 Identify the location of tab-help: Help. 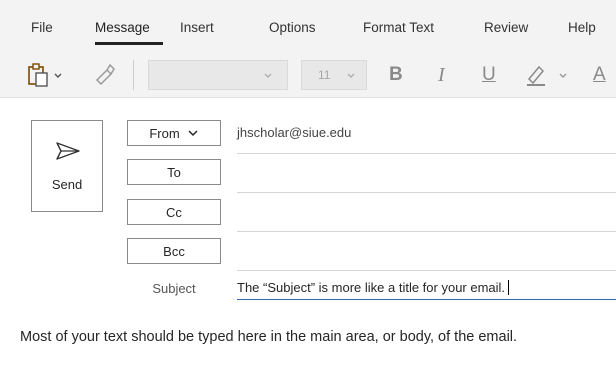
(582, 27).